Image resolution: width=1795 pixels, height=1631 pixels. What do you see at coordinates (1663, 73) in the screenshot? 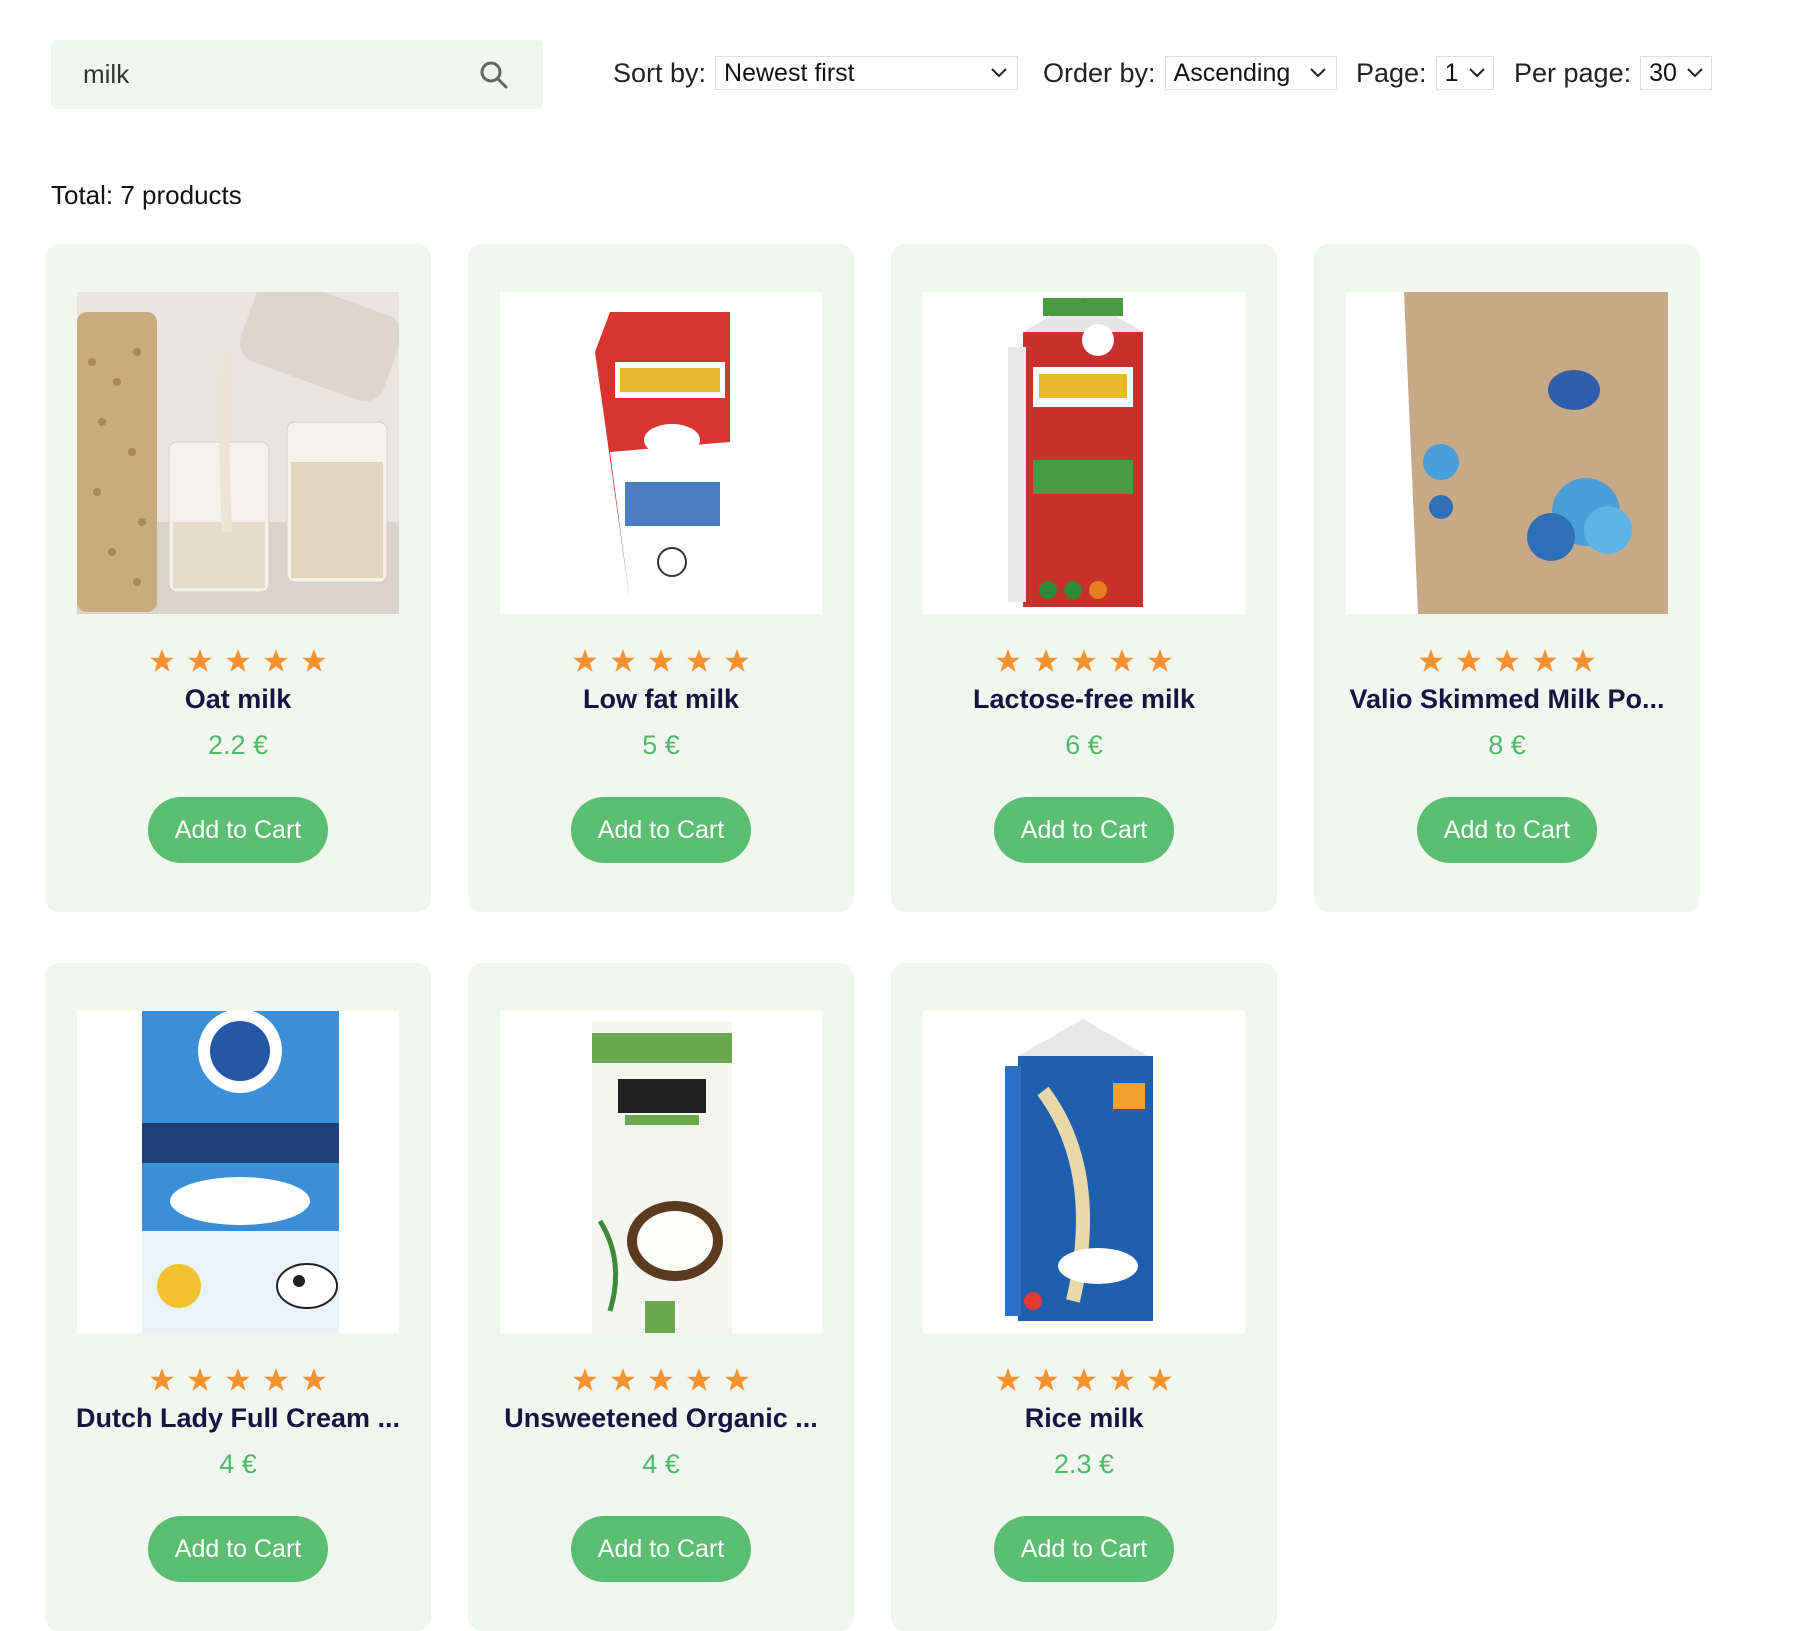
I see `per-page-select-value: 30` at bounding box center [1663, 73].